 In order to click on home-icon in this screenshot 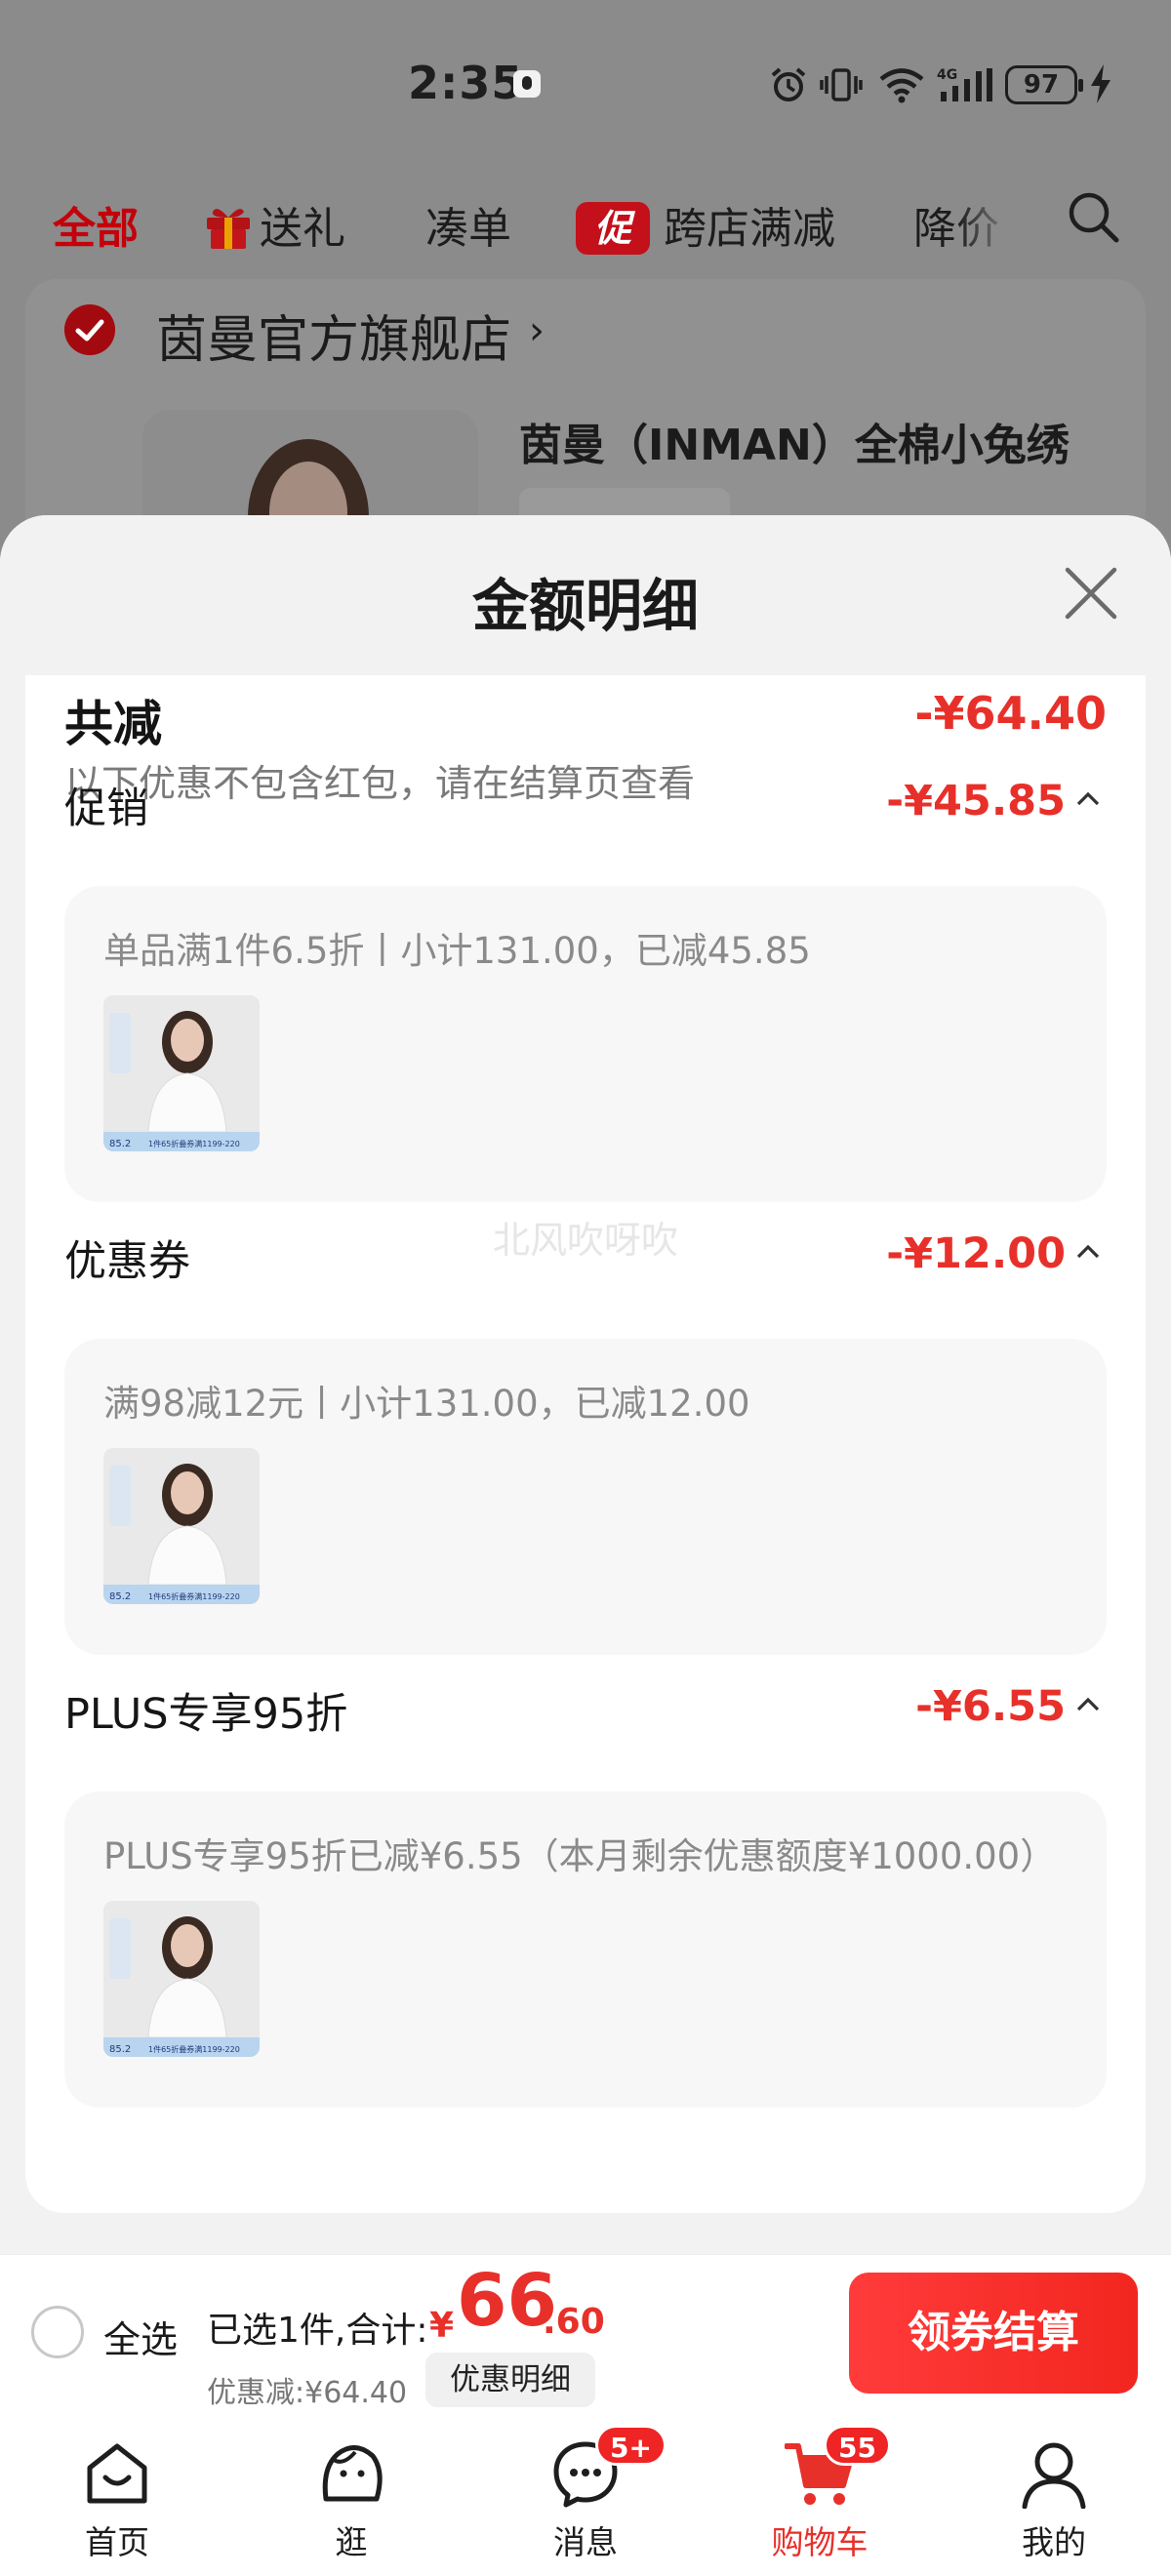, I will do `click(117, 2473)`.